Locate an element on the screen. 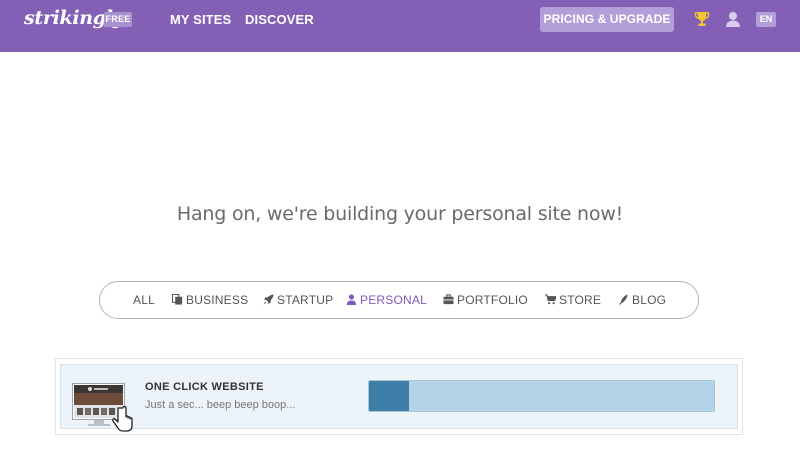 The width and height of the screenshot is (800, 458). quill-icon is located at coordinates (623, 299).